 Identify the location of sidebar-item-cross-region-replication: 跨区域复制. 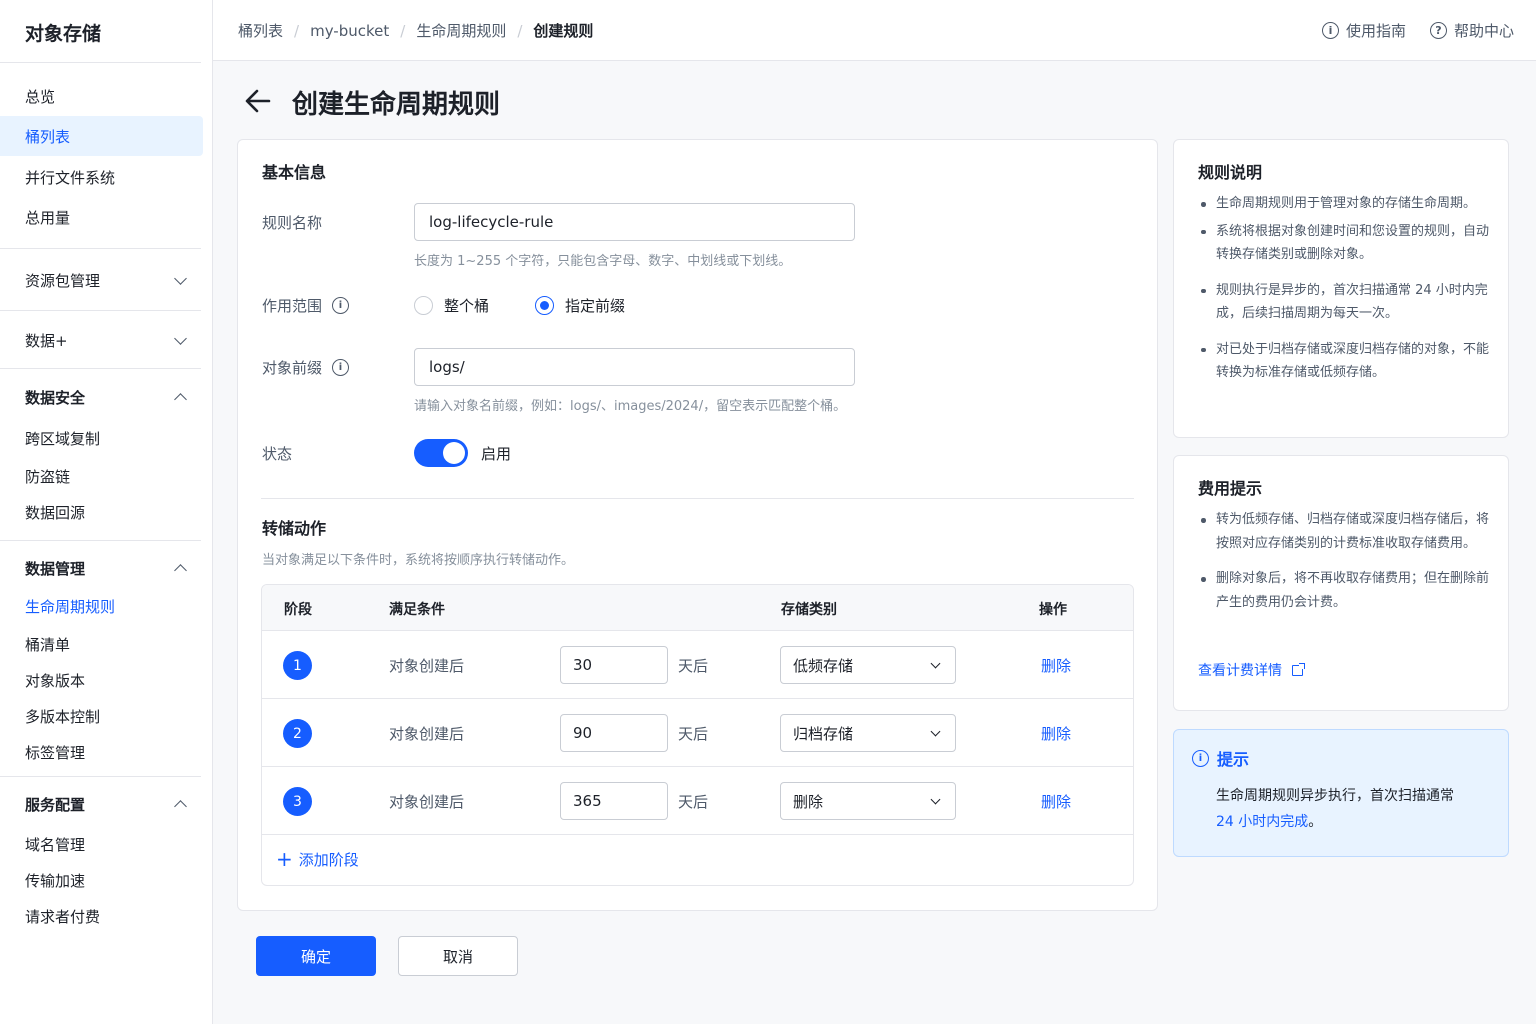
(101, 438).